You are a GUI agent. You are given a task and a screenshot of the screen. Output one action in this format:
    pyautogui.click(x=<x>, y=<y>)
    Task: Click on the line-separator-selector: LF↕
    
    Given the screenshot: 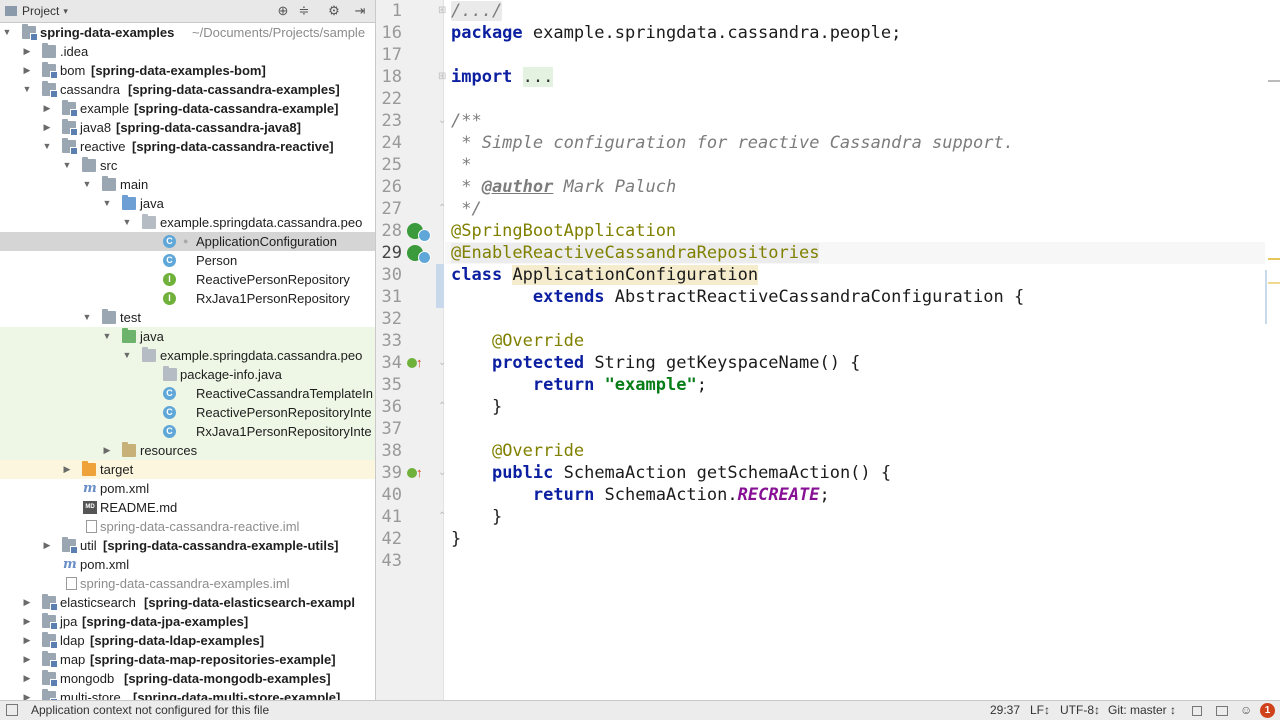 What is the action you would take?
    pyautogui.click(x=1040, y=710)
    